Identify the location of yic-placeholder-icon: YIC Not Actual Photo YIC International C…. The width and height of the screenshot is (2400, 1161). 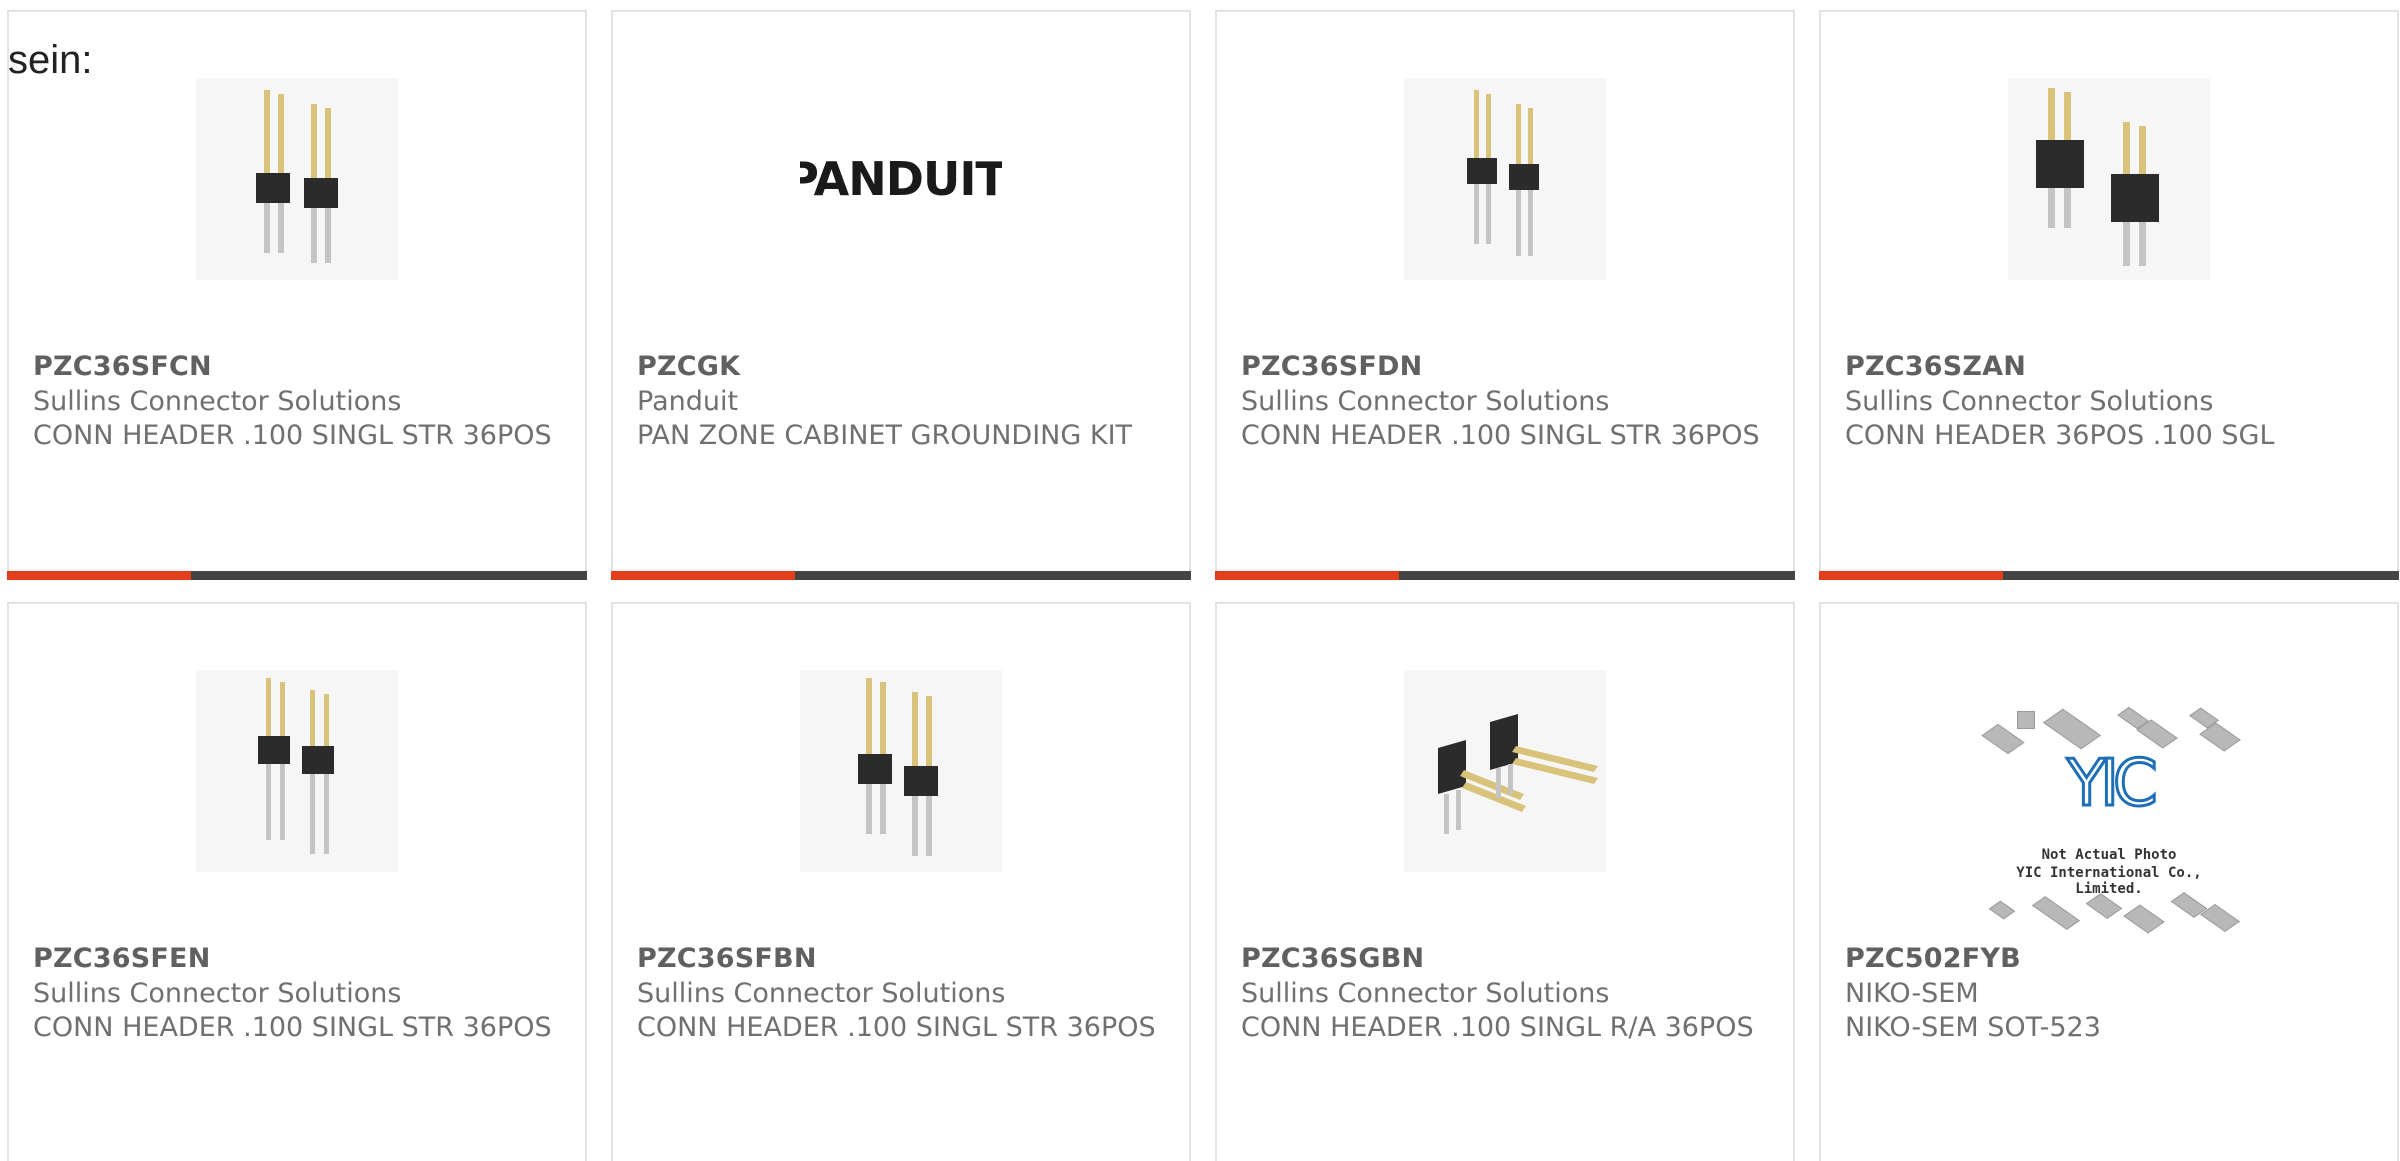
(2110, 815).